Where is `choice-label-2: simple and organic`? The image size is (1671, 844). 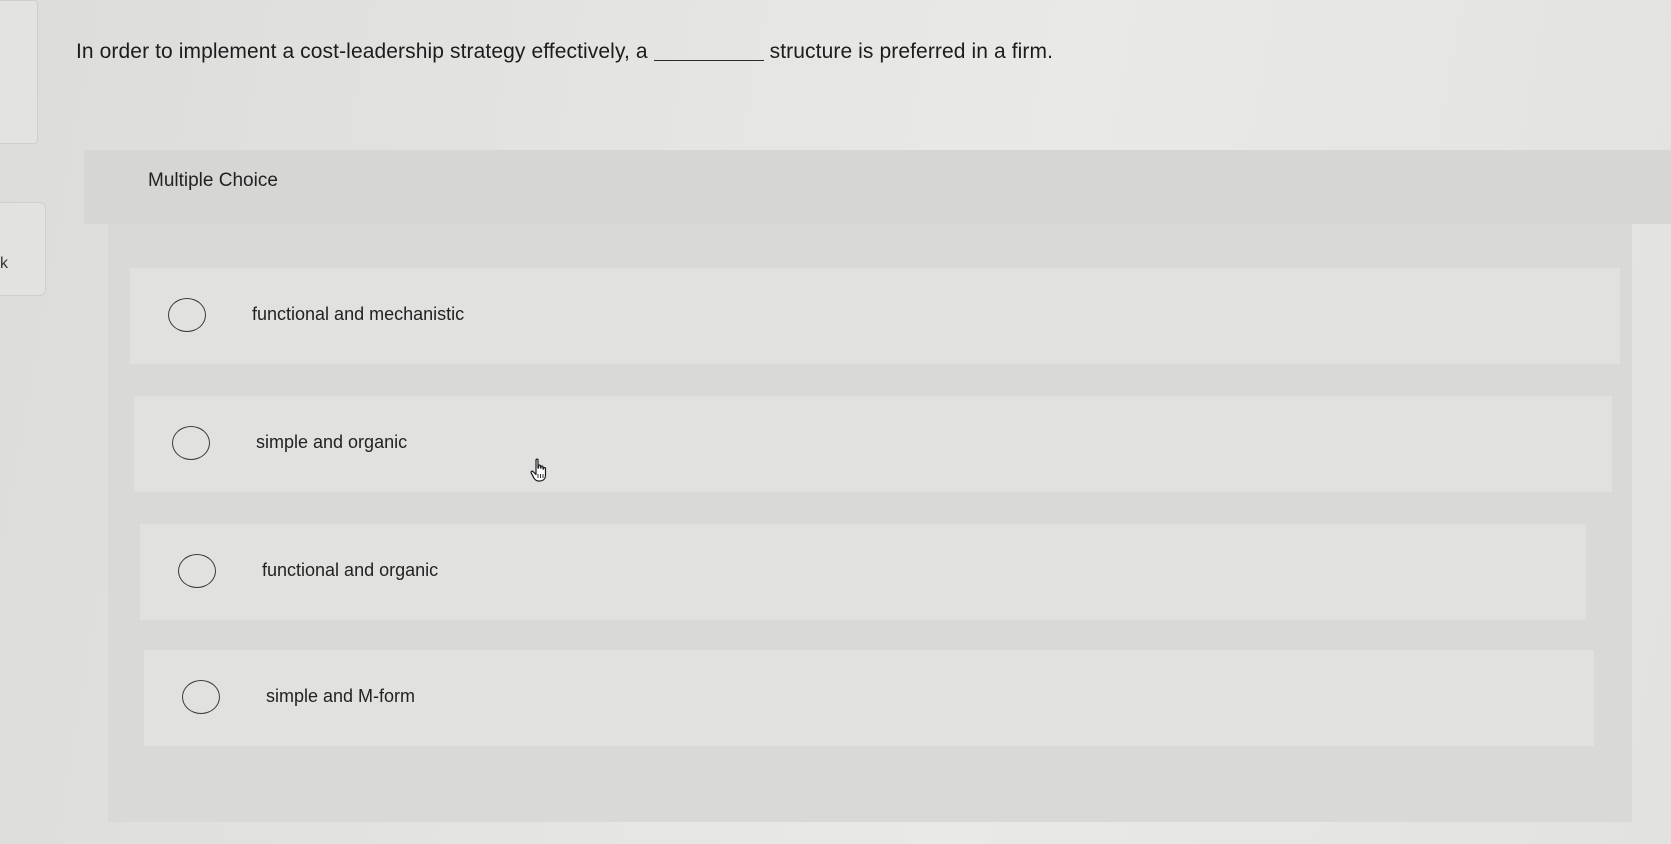 choice-label-2: simple and organic is located at coordinates (332, 442).